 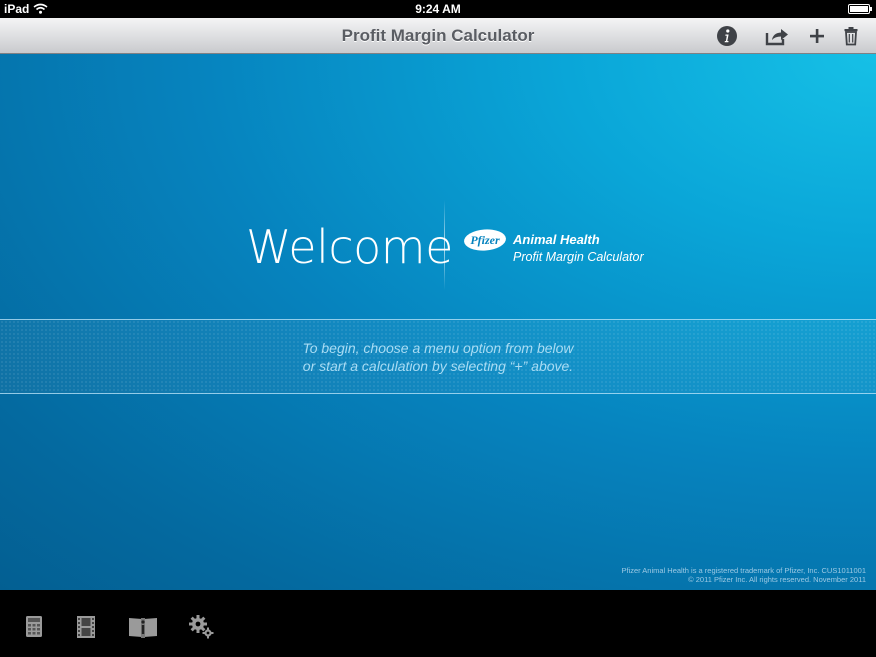 I want to click on calculator-button, so click(x=34, y=627).